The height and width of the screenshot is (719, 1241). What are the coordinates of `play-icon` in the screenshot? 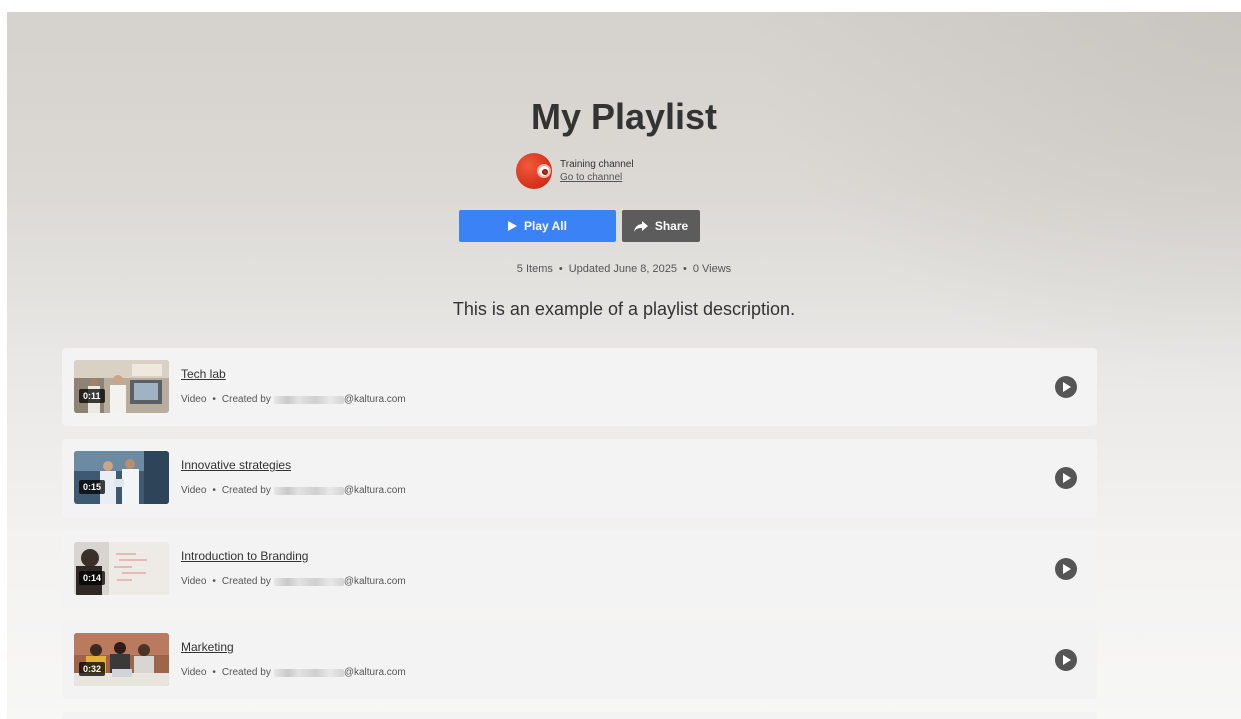 It's located at (513, 226).